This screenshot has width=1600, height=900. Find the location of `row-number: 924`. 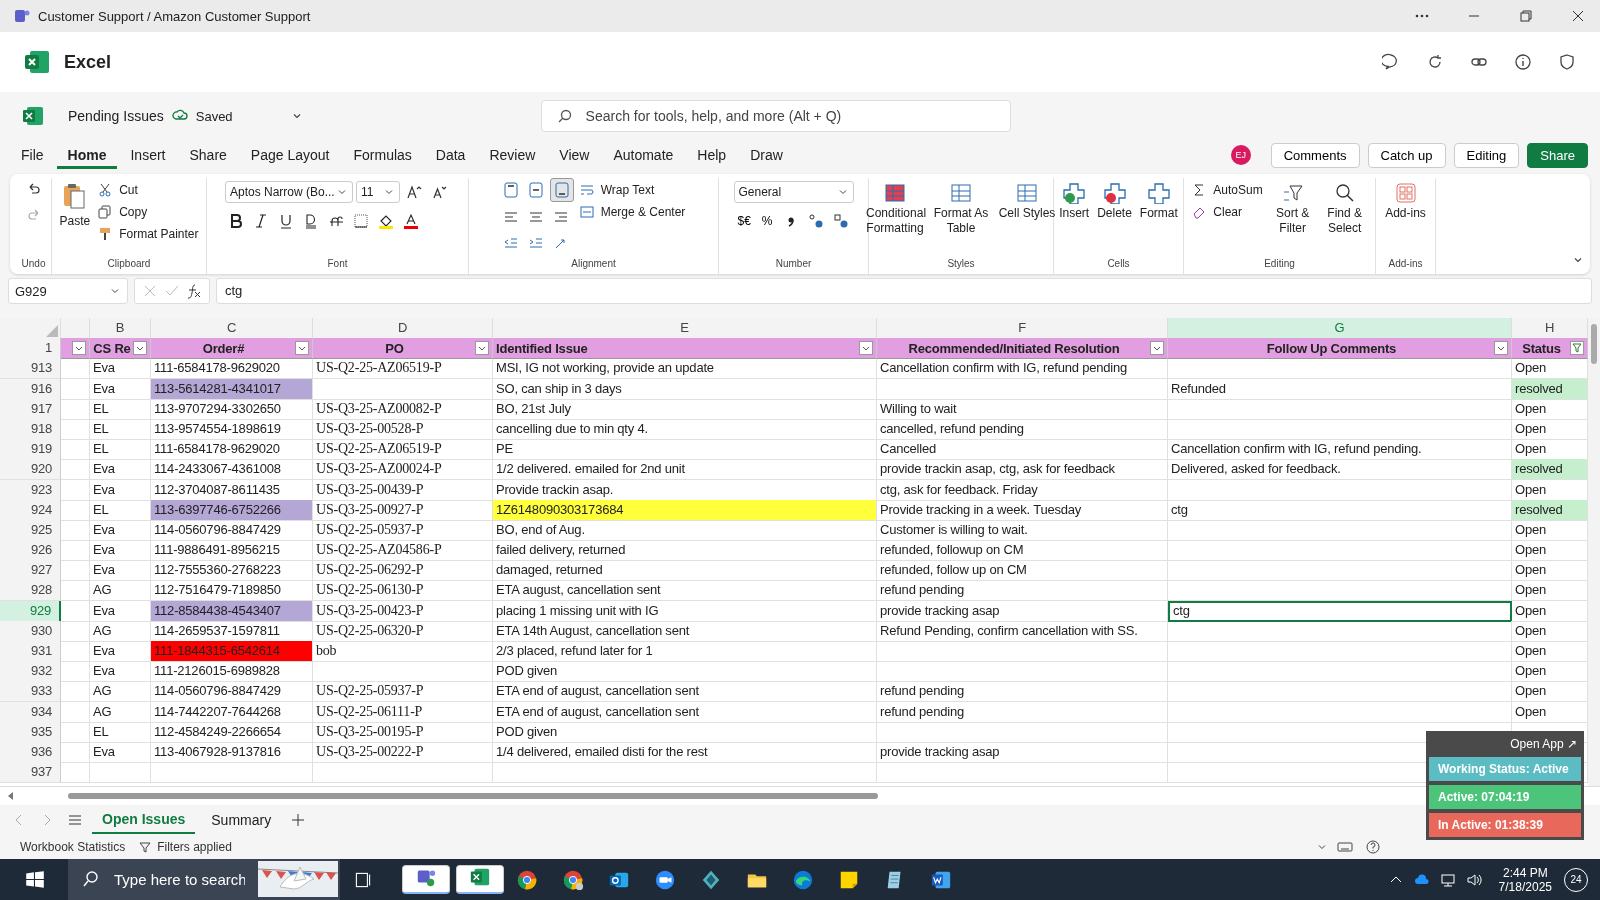

row-number: 924 is located at coordinates (30, 510).